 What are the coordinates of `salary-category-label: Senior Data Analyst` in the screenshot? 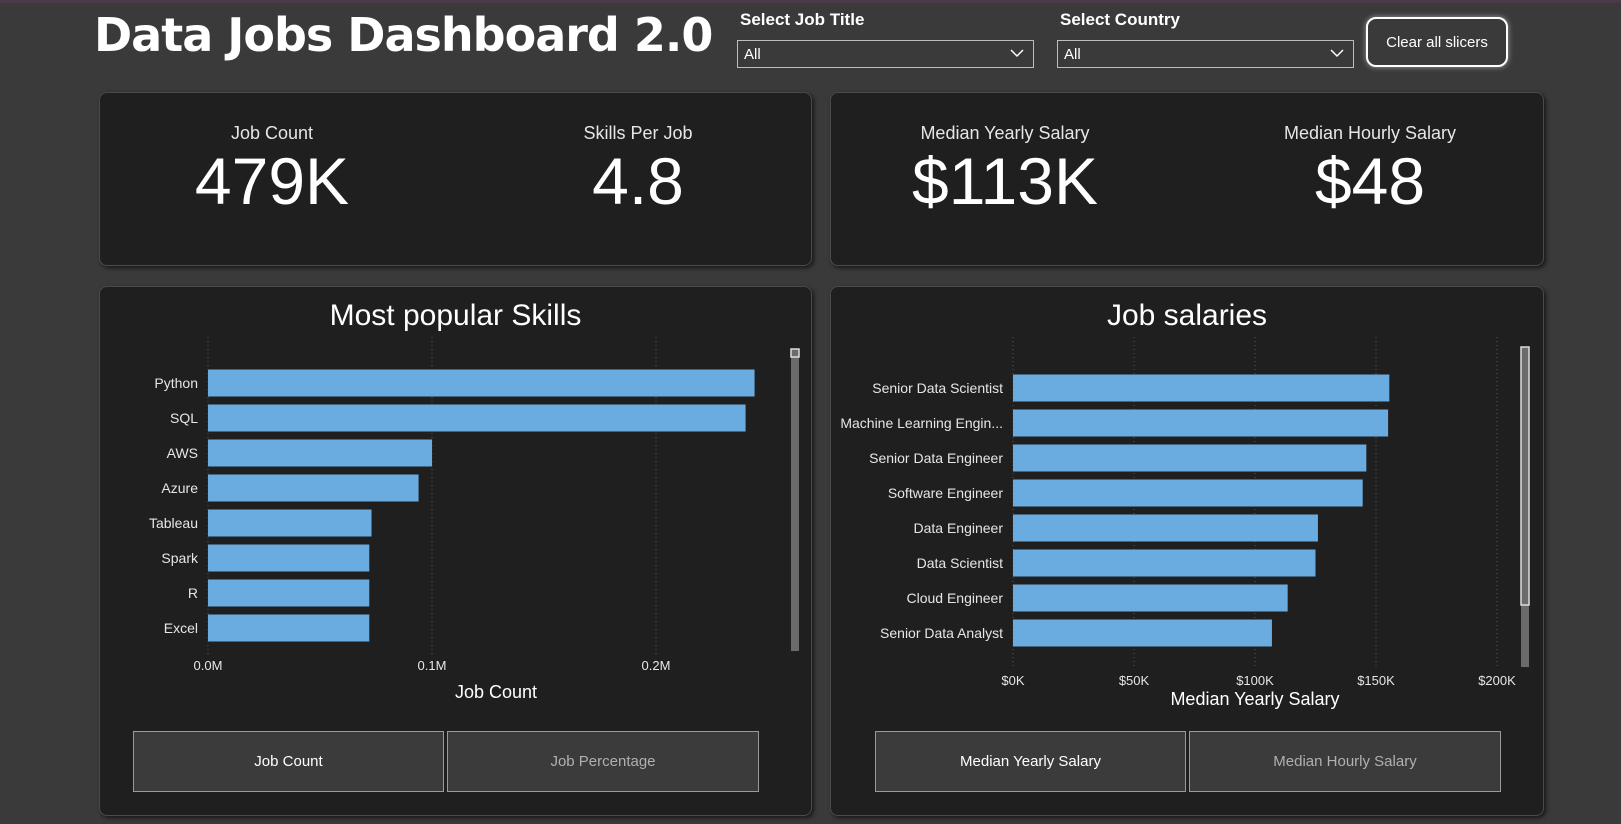 It's located at (941, 633).